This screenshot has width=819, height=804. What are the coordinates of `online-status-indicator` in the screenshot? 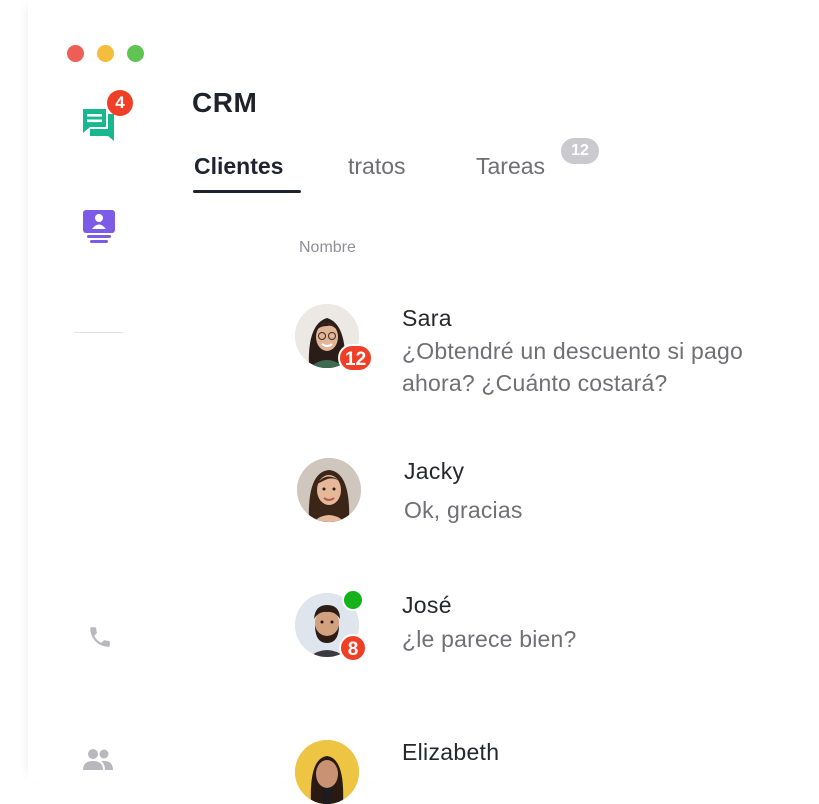 It's located at (353, 600).